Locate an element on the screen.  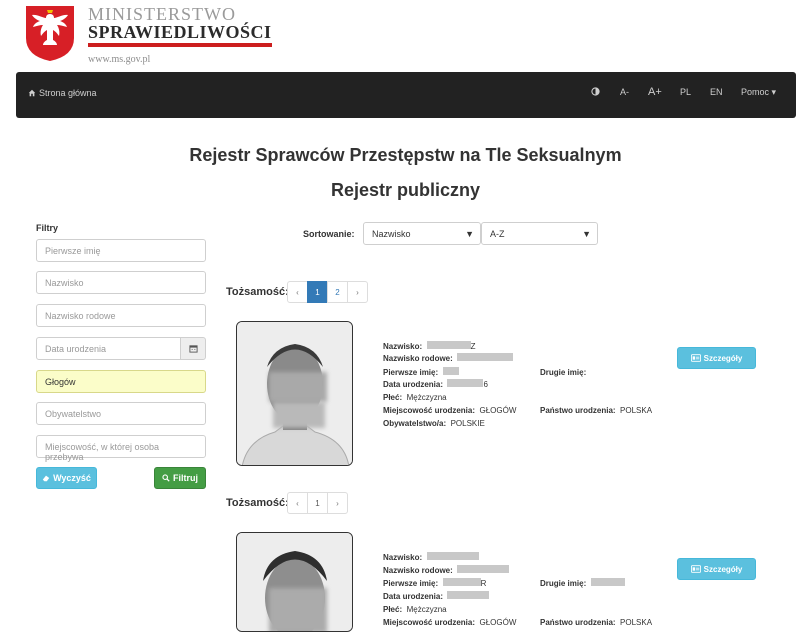
citizenship-label: Obywatelstwo/a: is located at coordinates (415, 423).